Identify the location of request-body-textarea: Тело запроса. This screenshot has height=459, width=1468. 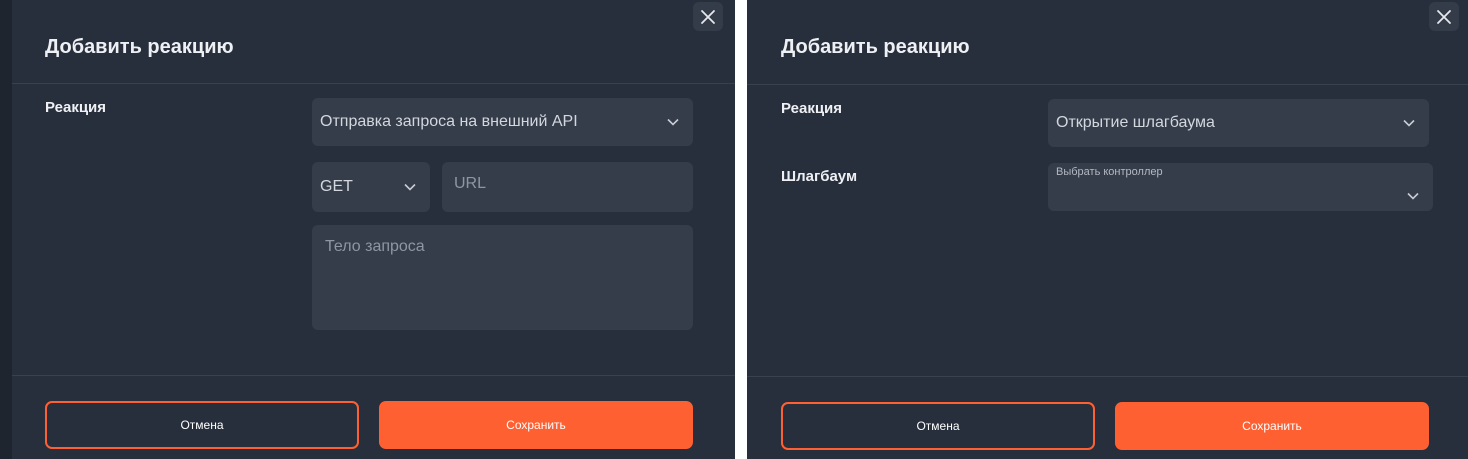
(502, 277).